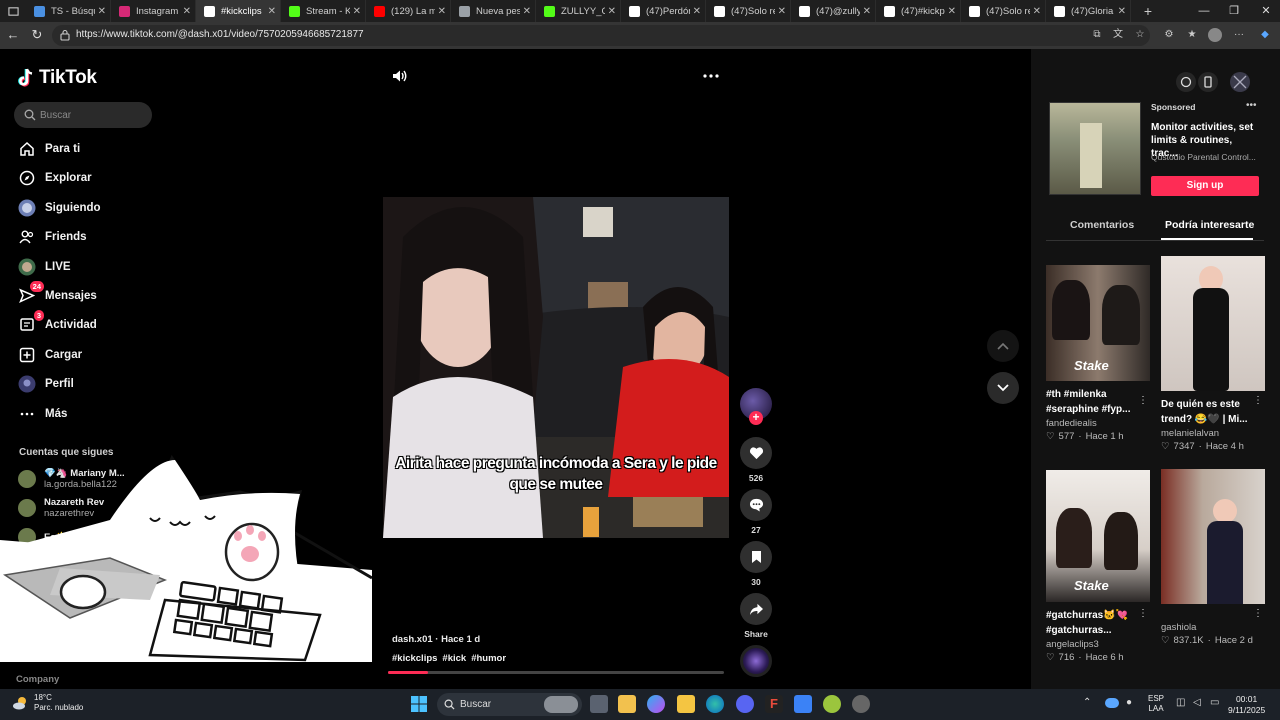 Image resolution: width=1280 pixels, height=720 pixels. I want to click on tf-app-icon: F, so click(774, 704).